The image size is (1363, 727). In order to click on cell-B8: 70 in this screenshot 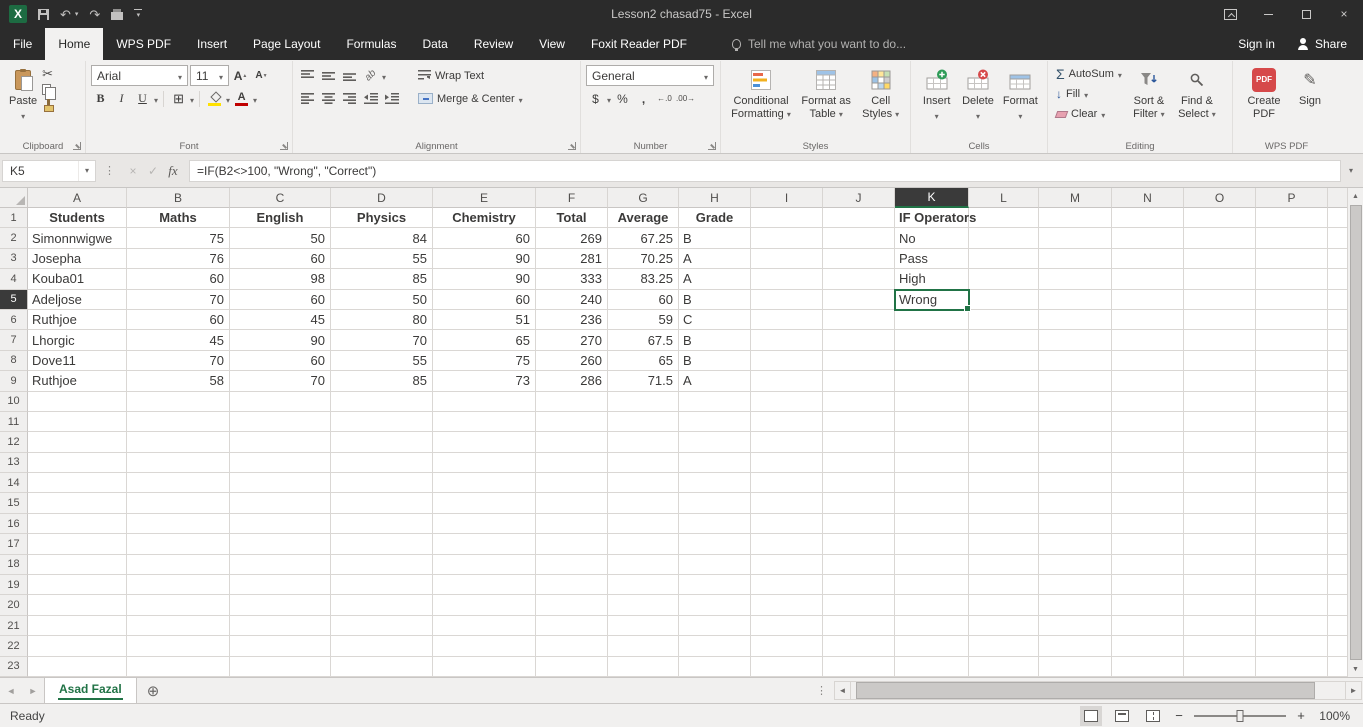, I will do `click(178, 361)`.